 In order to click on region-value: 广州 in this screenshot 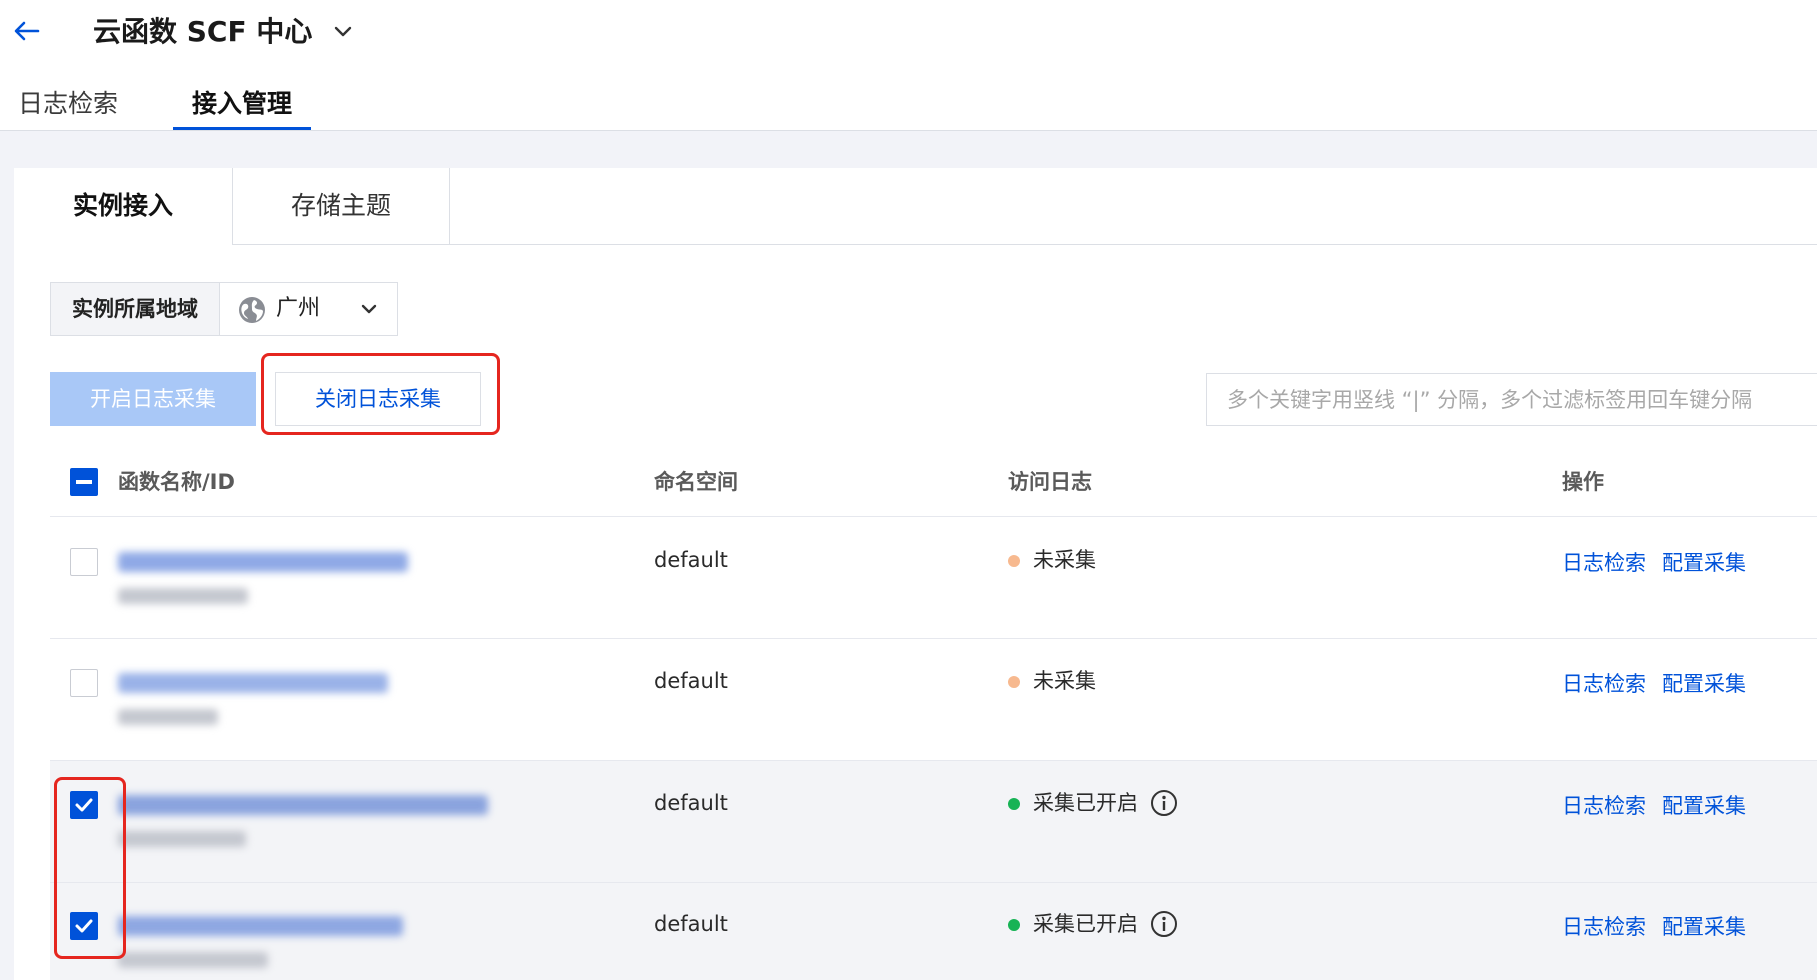, I will do `click(298, 308)`.